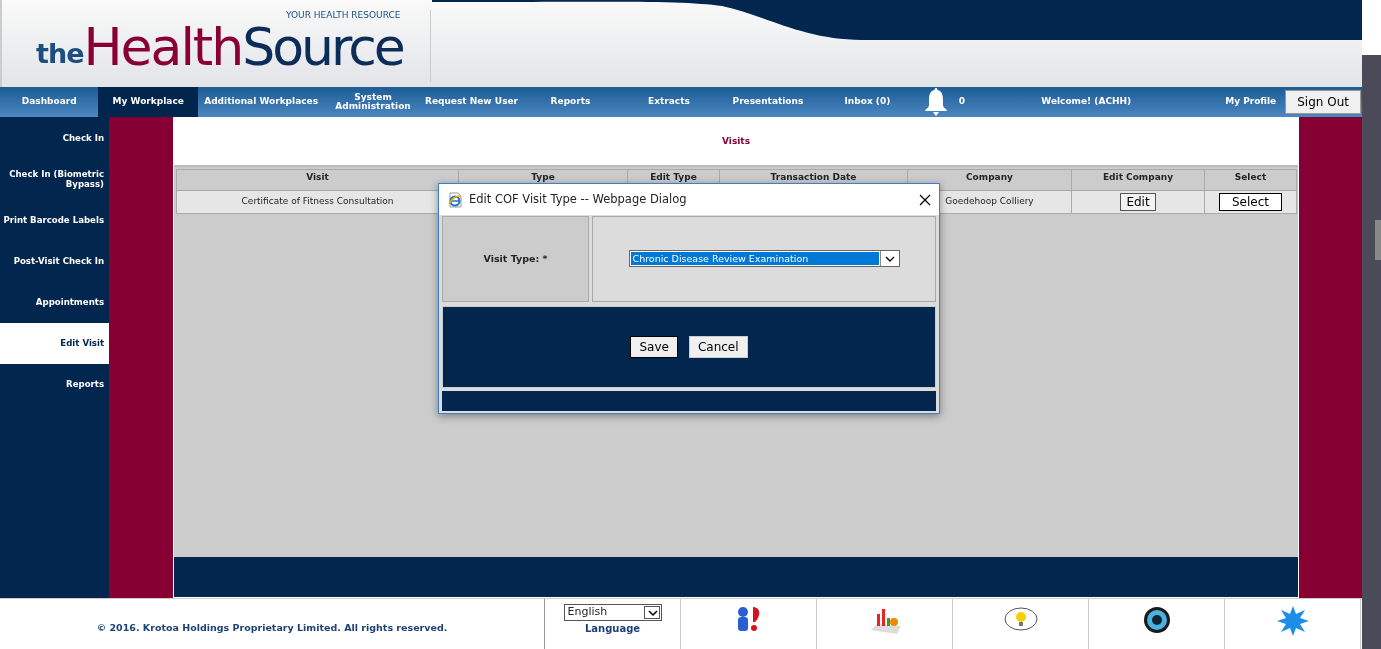 The image size is (1381, 649). I want to click on cancel-button: Cancel, so click(718, 346).